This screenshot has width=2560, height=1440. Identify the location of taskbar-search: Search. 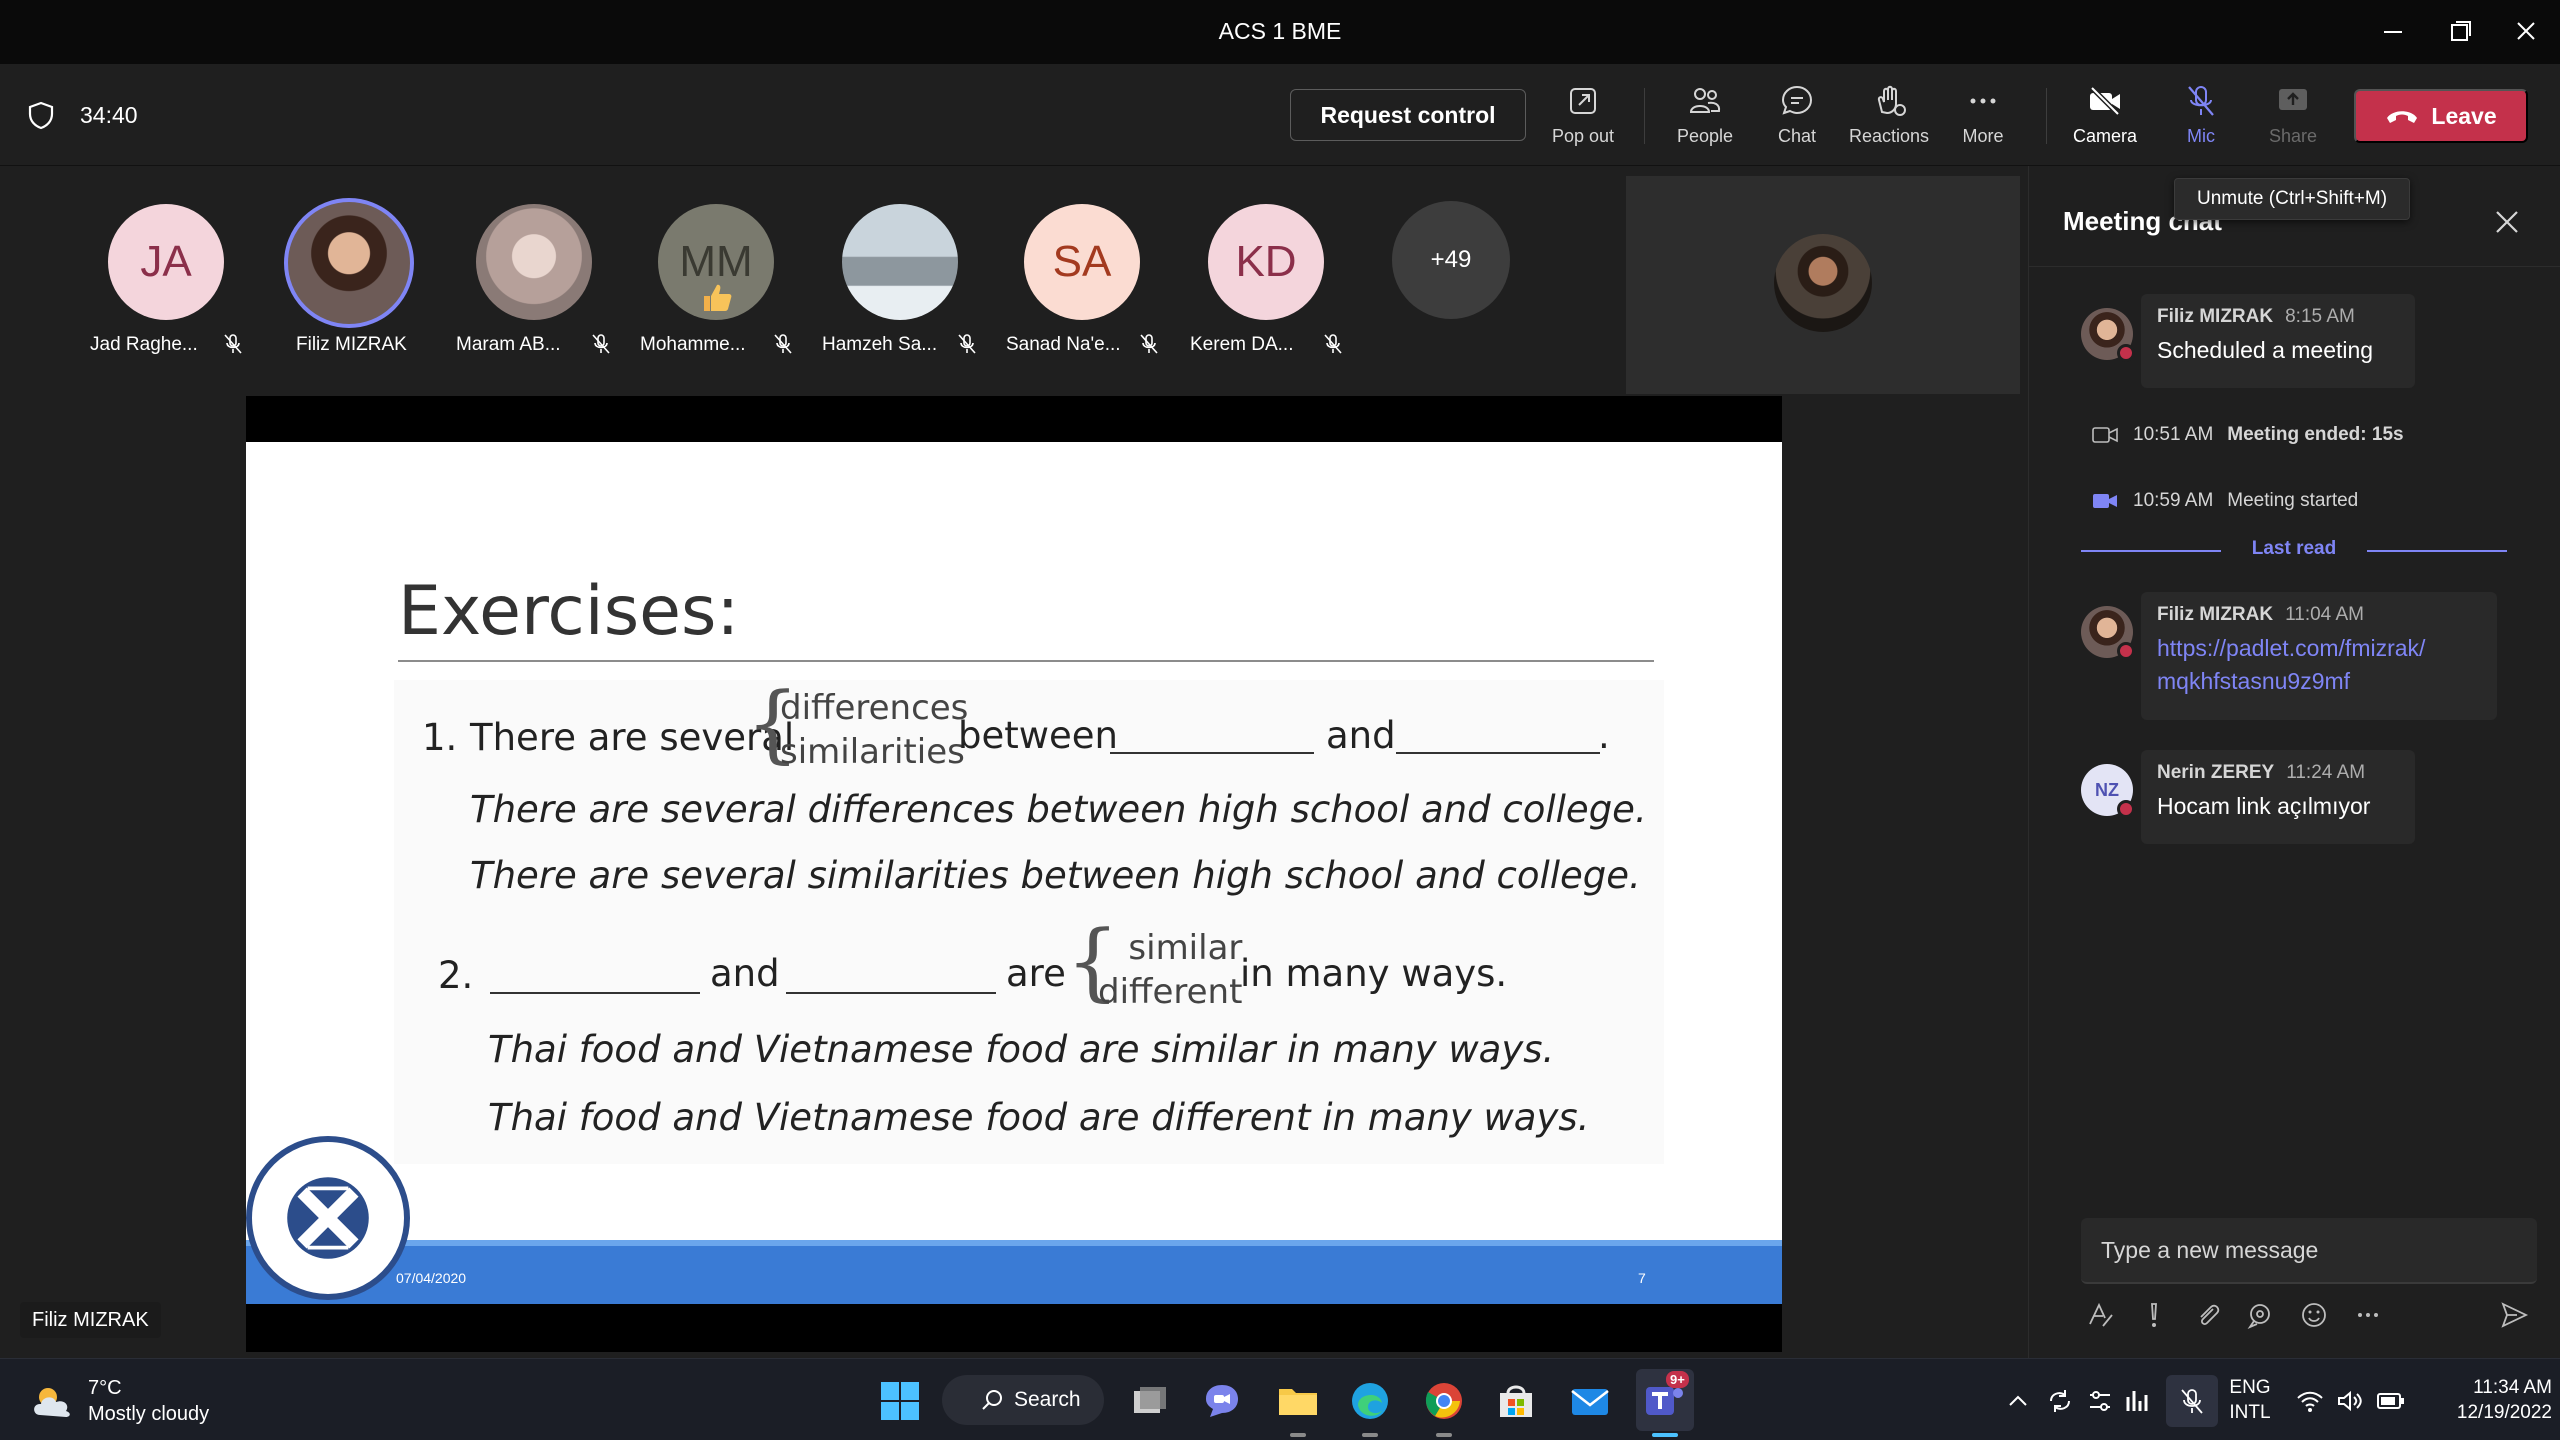
(1023, 1400).